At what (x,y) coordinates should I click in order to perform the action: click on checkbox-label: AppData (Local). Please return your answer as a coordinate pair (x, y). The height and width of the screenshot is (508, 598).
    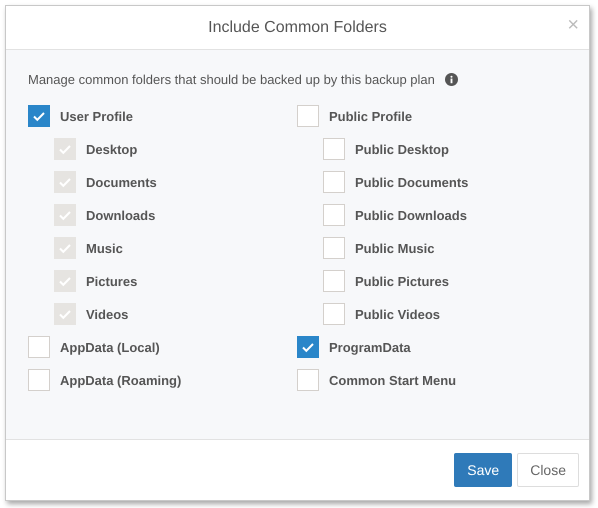
    Looking at the image, I should click on (110, 347).